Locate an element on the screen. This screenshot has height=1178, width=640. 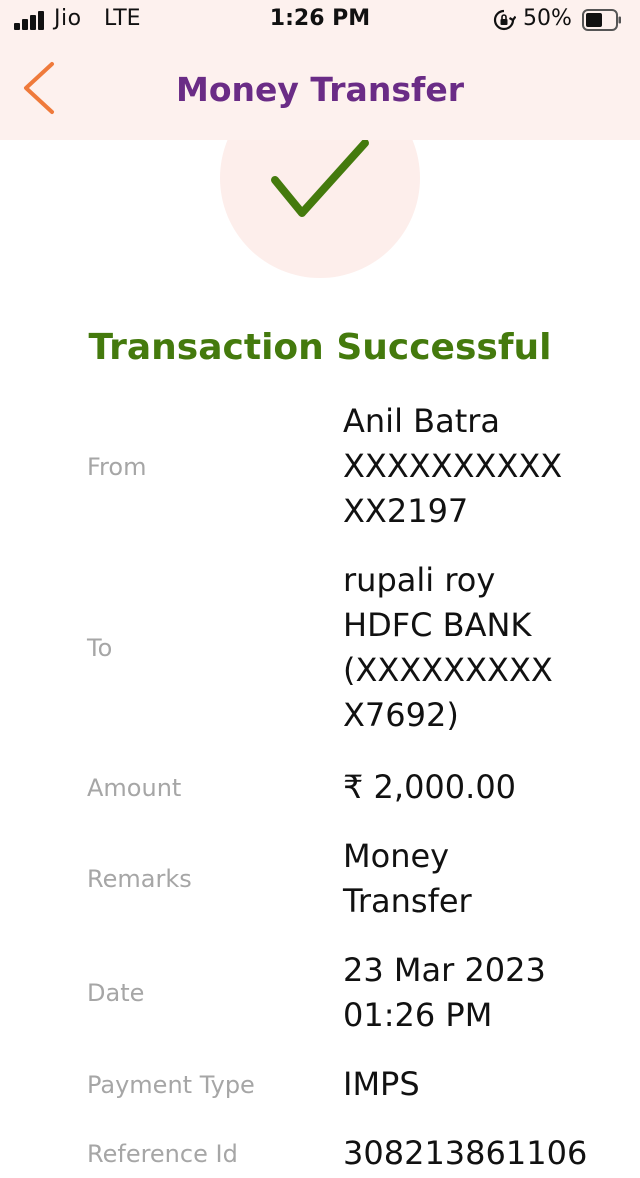
battery-percentage: 50% is located at coordinates (547, 18).